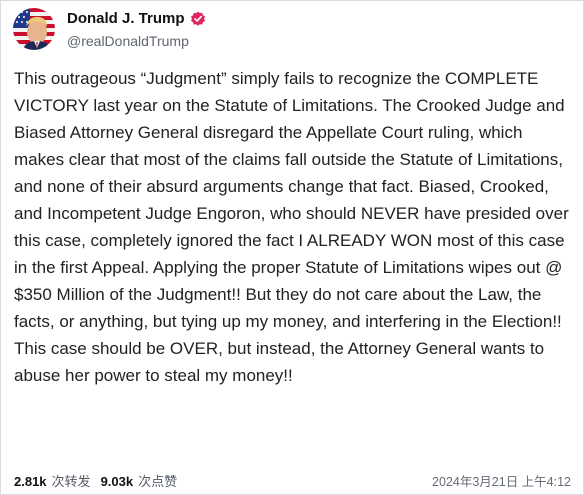  Describe the element at coordinates (126, 18) in the screenshot. I see `author-display-name: Donald J. Trump` at that location.